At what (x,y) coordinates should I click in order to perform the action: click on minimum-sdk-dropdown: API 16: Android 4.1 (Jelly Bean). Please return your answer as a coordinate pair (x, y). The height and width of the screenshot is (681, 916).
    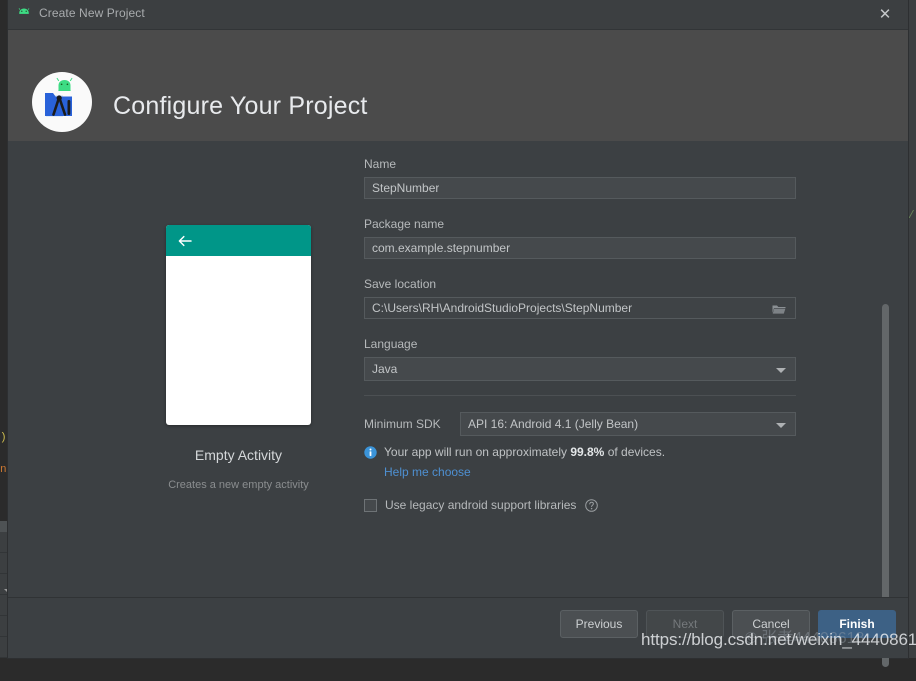
    Looking at the image, I should click on (628, 424).